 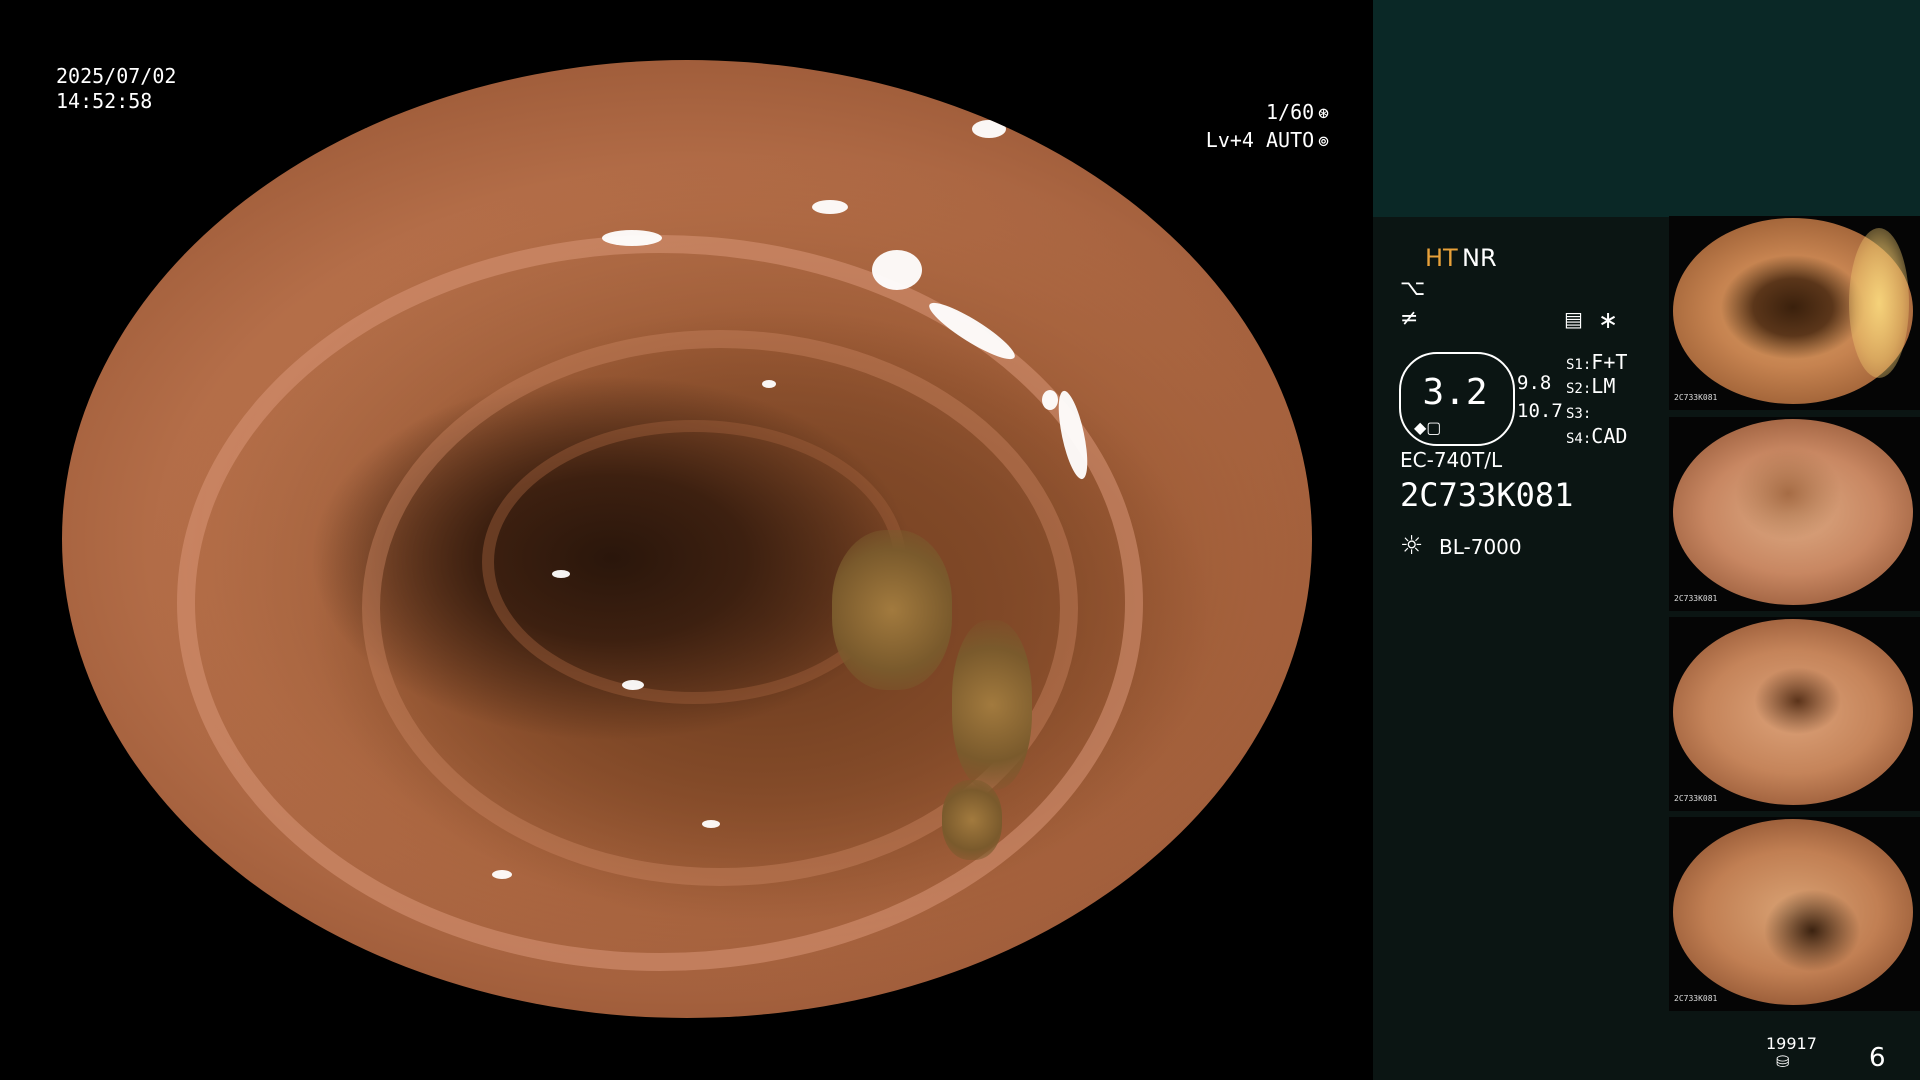 What do you see at coordinates (1573, 319) in the screenshot?
I see `settings-icon: ▤` at bounding box center [1573, 319].